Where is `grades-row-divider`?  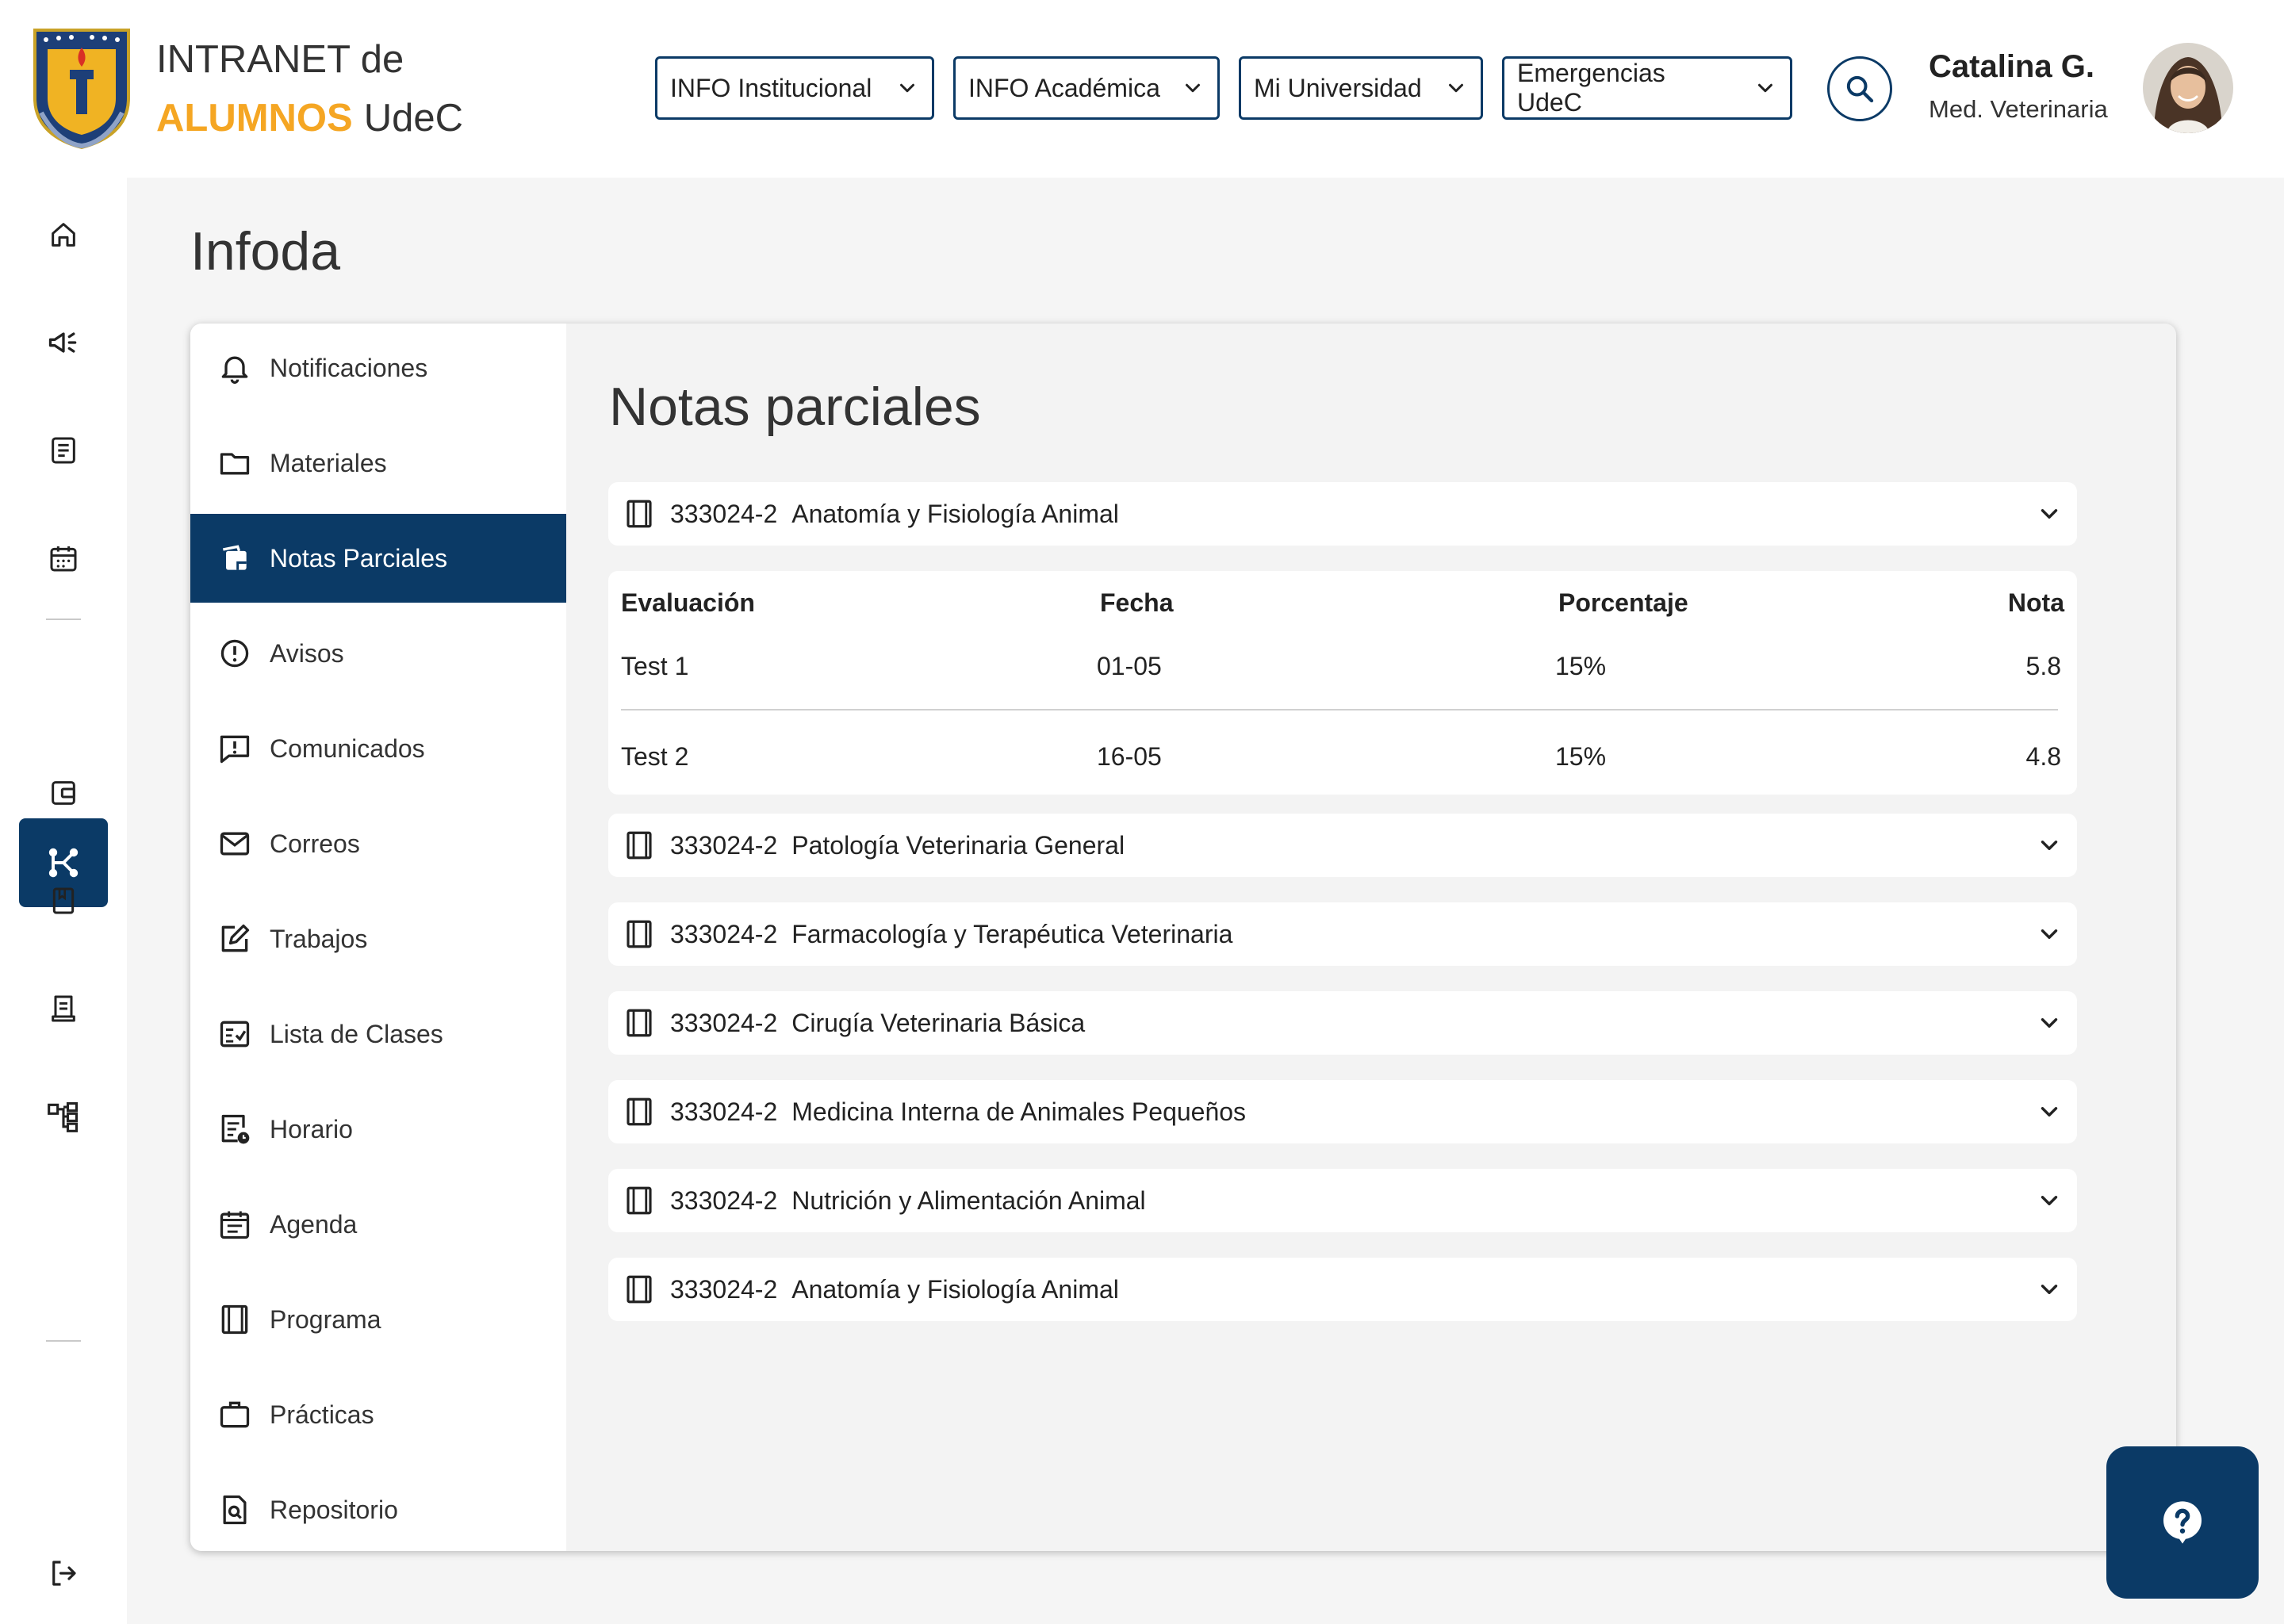
grades-row-divider is located at coordinates (1339, 709).